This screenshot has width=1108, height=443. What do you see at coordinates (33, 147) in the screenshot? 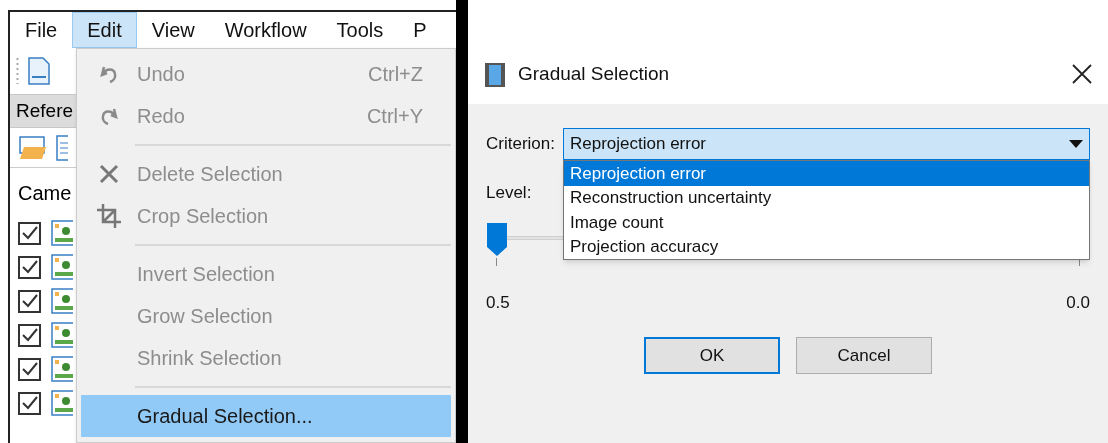
I see `open-folder-icon` at bounding box center [33, 147].